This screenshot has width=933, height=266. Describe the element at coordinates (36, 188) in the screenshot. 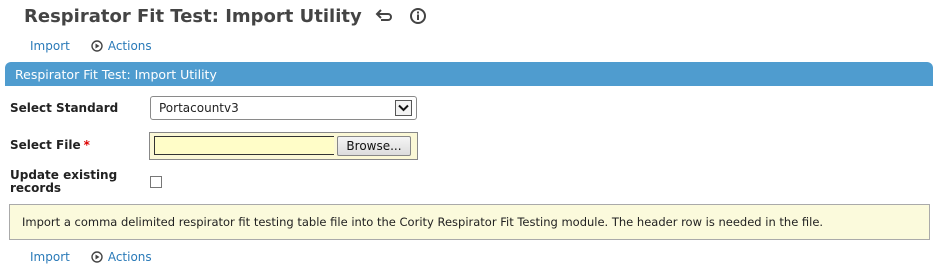

I see `update-existing-label-line2: records` at that location.